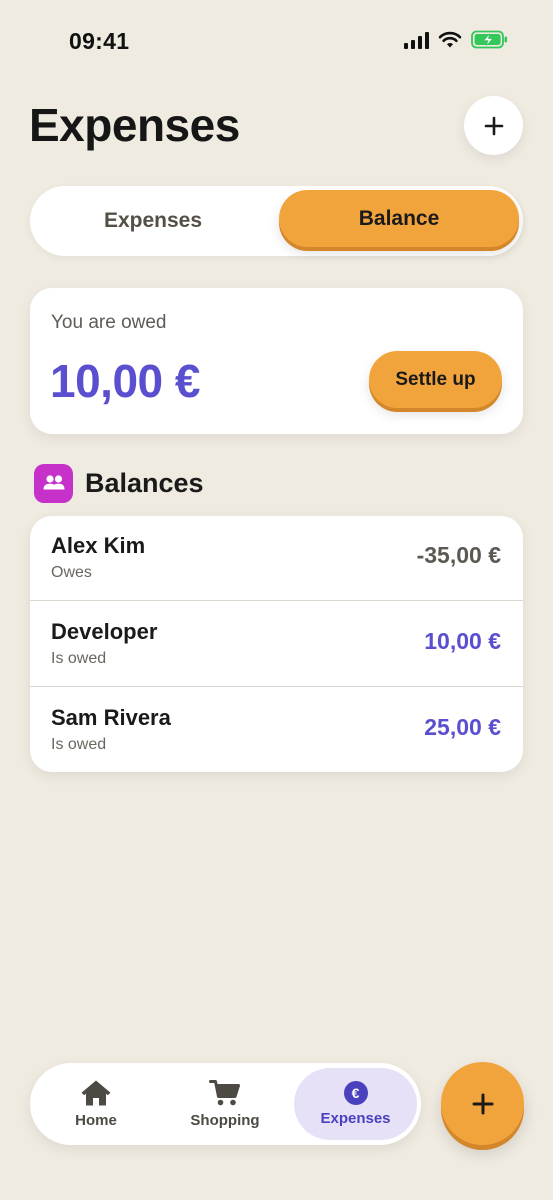 This screenshot has height=1200, width=553. Describe the element at coordinates (111, 717) in the screenshot. I see `balance-name: Sam Rivera` at that location.